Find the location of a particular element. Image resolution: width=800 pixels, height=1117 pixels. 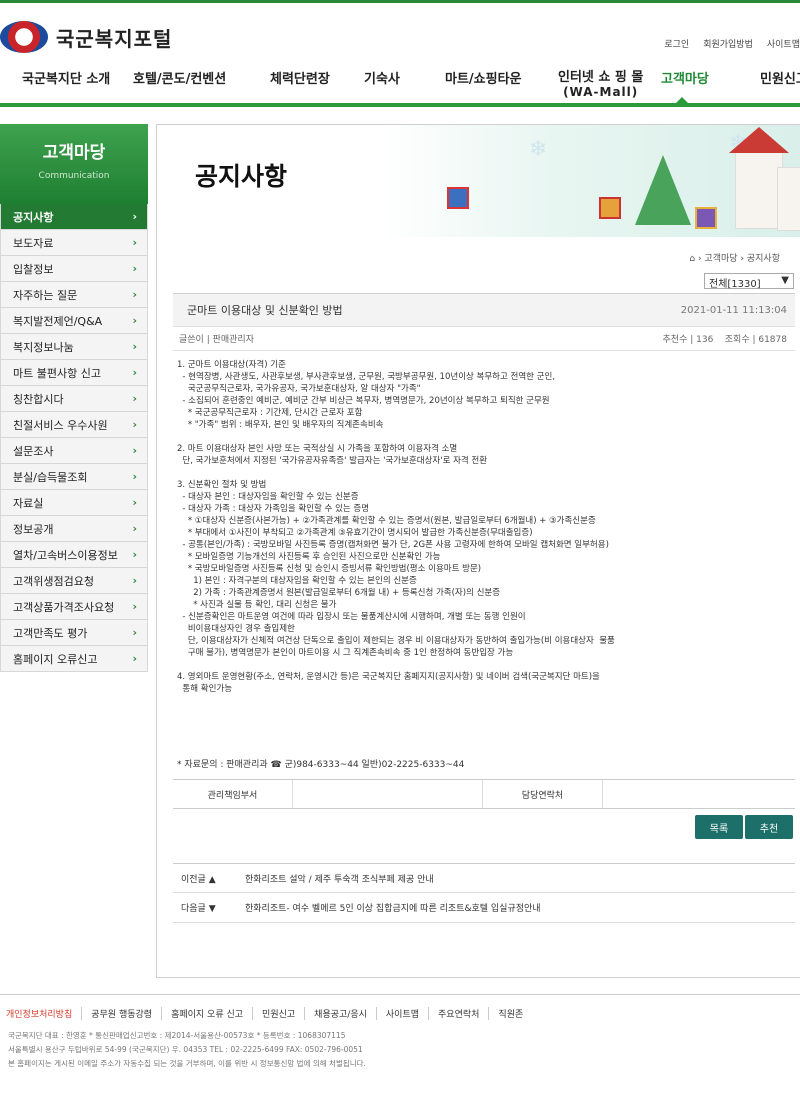

sidebar-item: 홈페이지 오류신고 › is located at coordinates (74, 659).